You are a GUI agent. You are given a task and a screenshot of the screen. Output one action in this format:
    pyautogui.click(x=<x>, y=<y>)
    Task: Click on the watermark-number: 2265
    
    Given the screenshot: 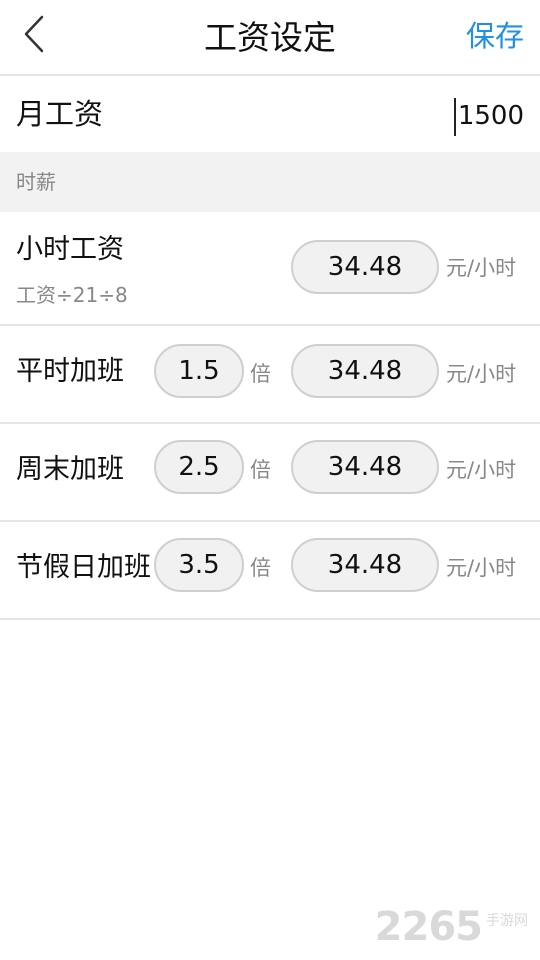 What is the action you would take?
    pyautogui.click(x=428, y=927)
    